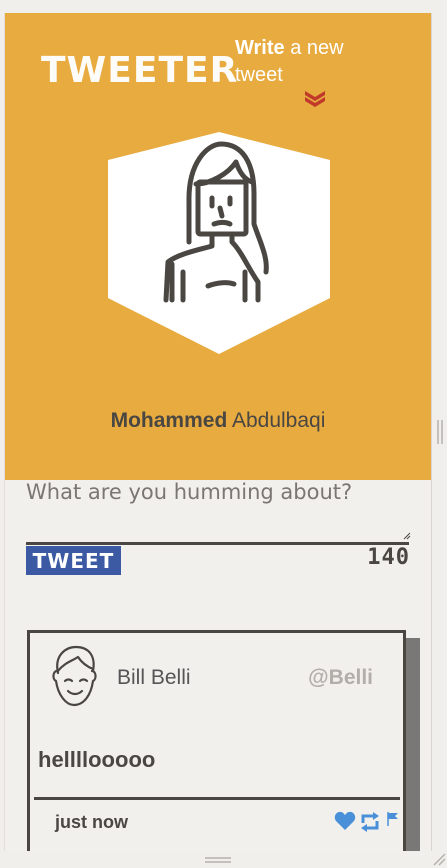 The width and height of the screenshot is (447, 868). Describe the element at coordinates (217, 798) in the screenshot. I see `tweet-divider` at that location.